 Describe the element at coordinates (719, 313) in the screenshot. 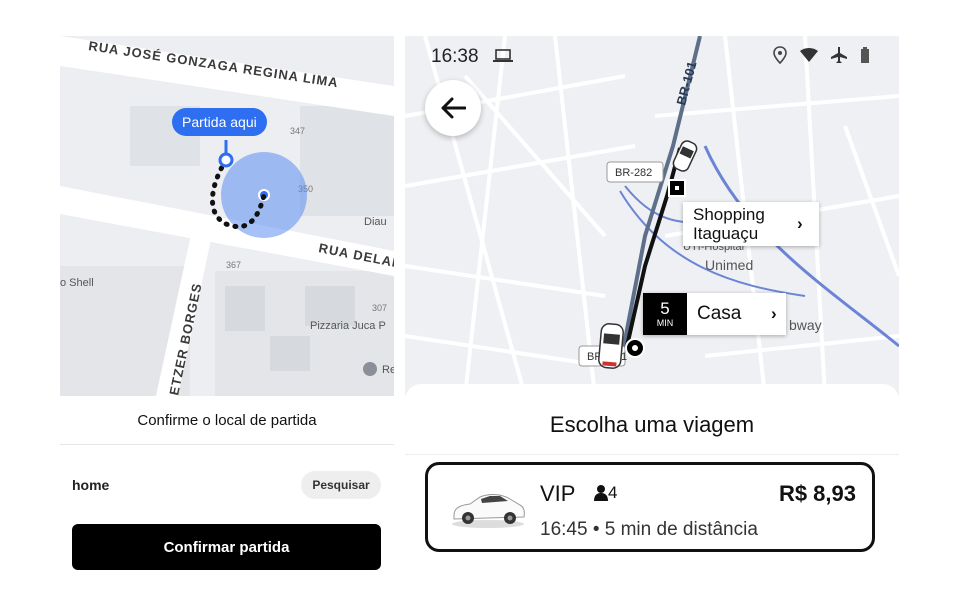

I see `pickup-name: Casa` at that location.